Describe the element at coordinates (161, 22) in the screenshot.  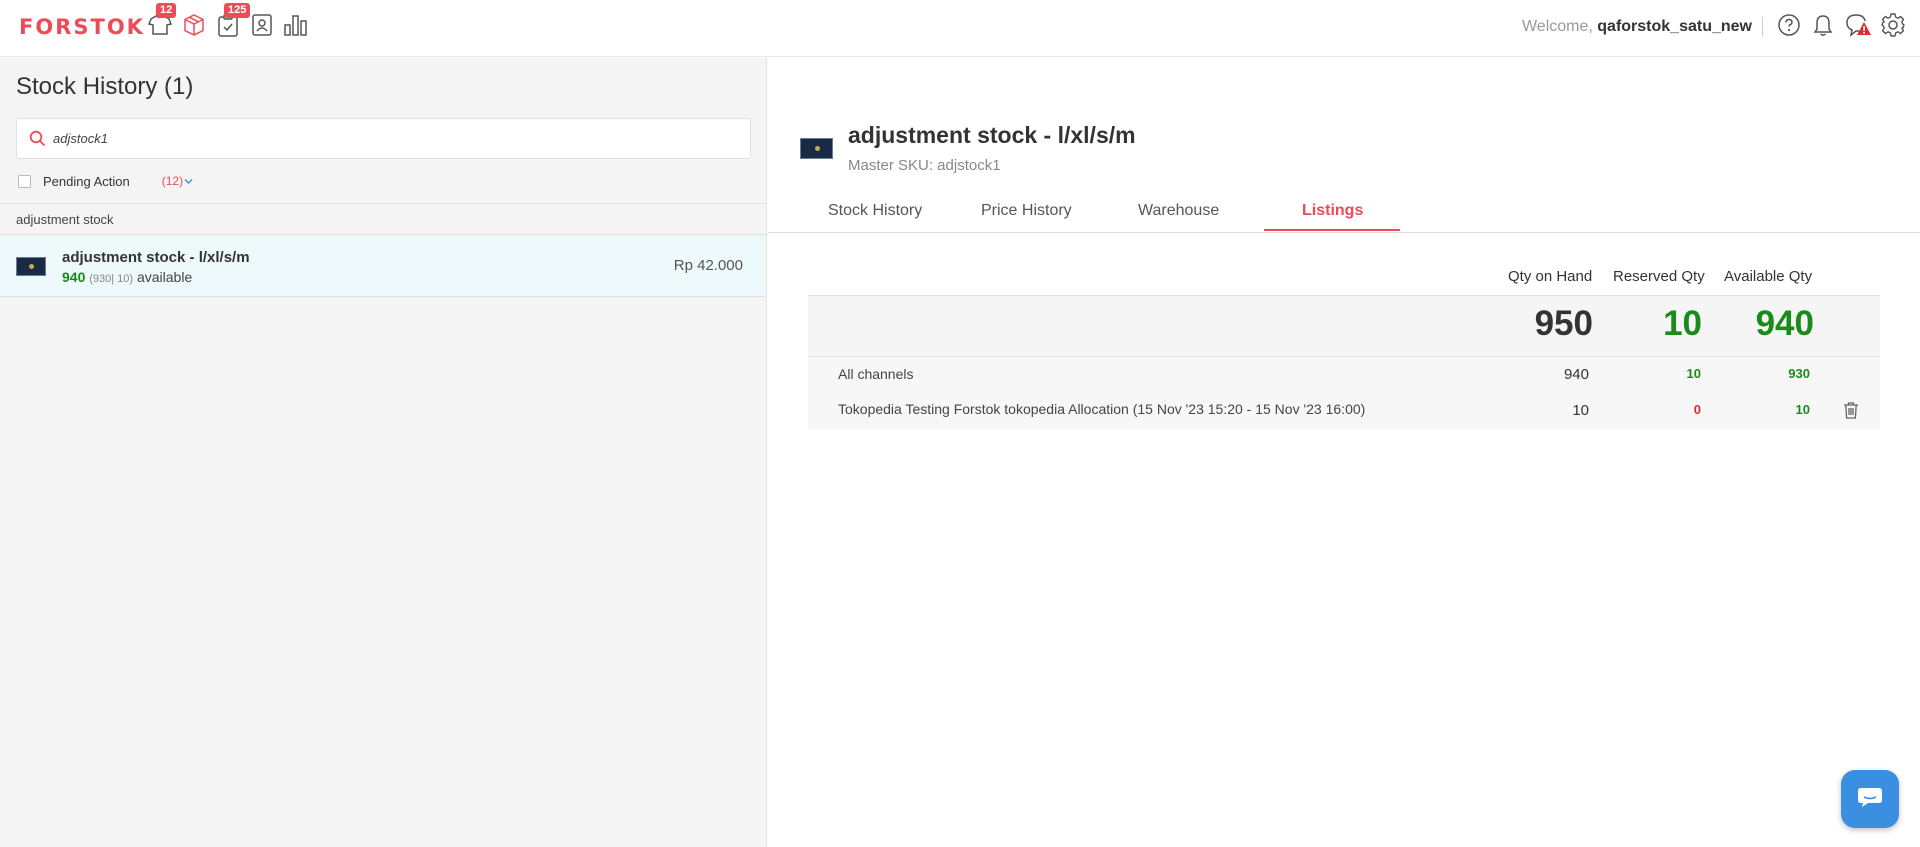
I see `products-nav: 12` at that location.